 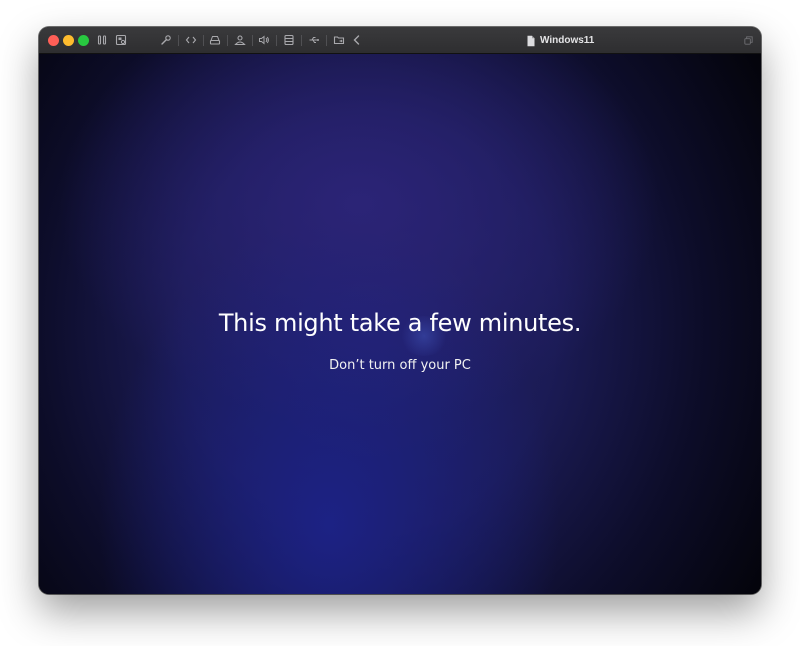 What do you see at coordinates (240, 40) in the screenshot?
I see `user-account-icon` at bounding box center [240, 40].